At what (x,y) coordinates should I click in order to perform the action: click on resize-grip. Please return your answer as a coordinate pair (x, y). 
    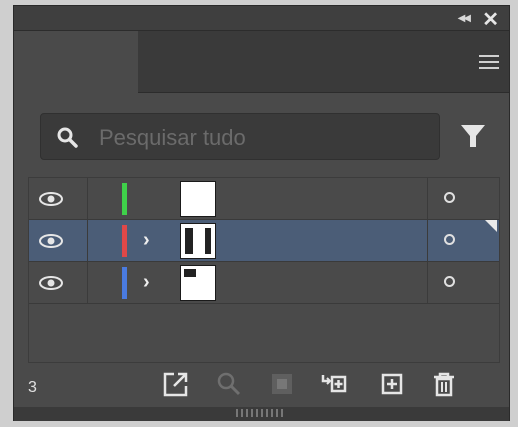
    Looking at the image, I should click on (261, 414).